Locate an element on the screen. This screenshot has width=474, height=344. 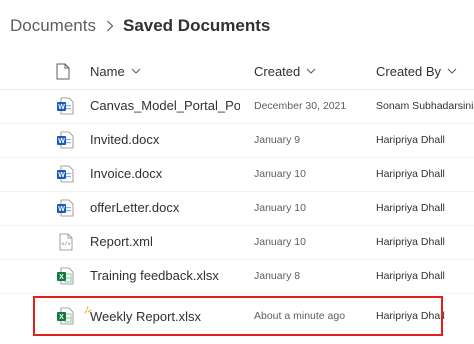
column-header-name: Name is located at coordinates (115, 71).